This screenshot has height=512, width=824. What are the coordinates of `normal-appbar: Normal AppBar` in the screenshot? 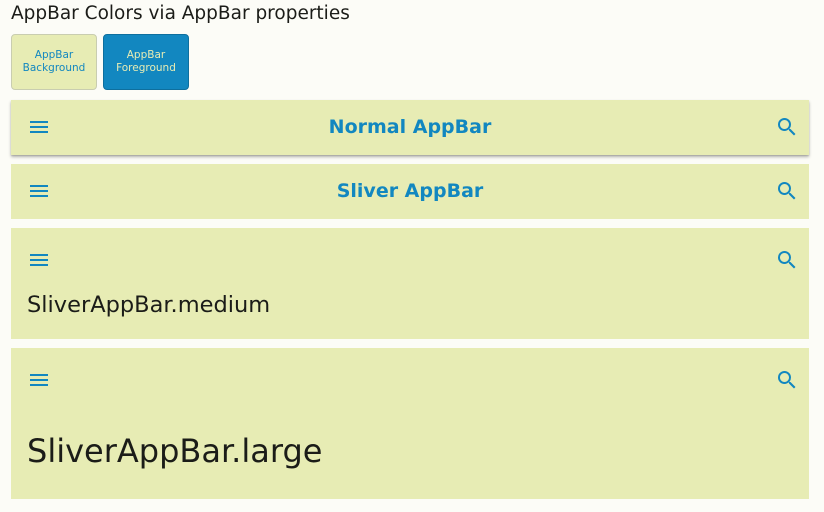 It's located at (410, 127).